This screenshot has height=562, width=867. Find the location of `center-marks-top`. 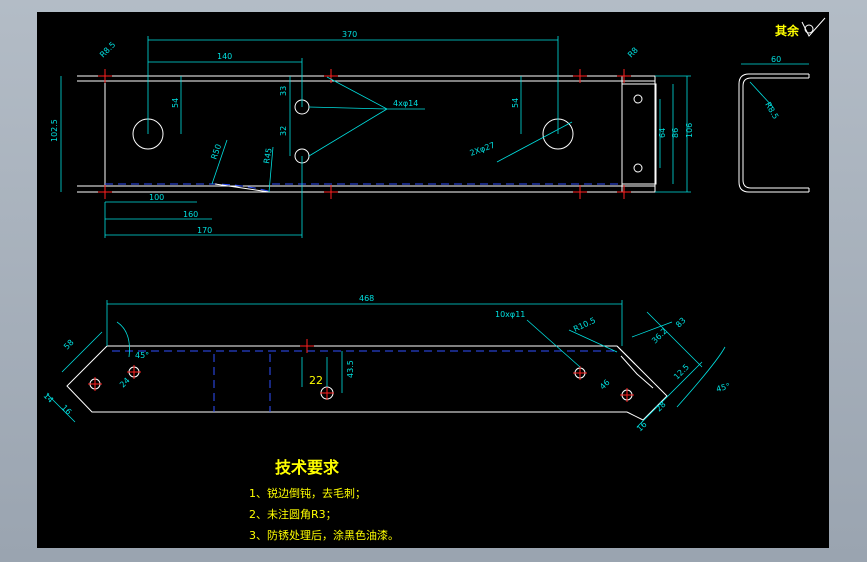

center-marks-top is located at coordinates (364, 134).